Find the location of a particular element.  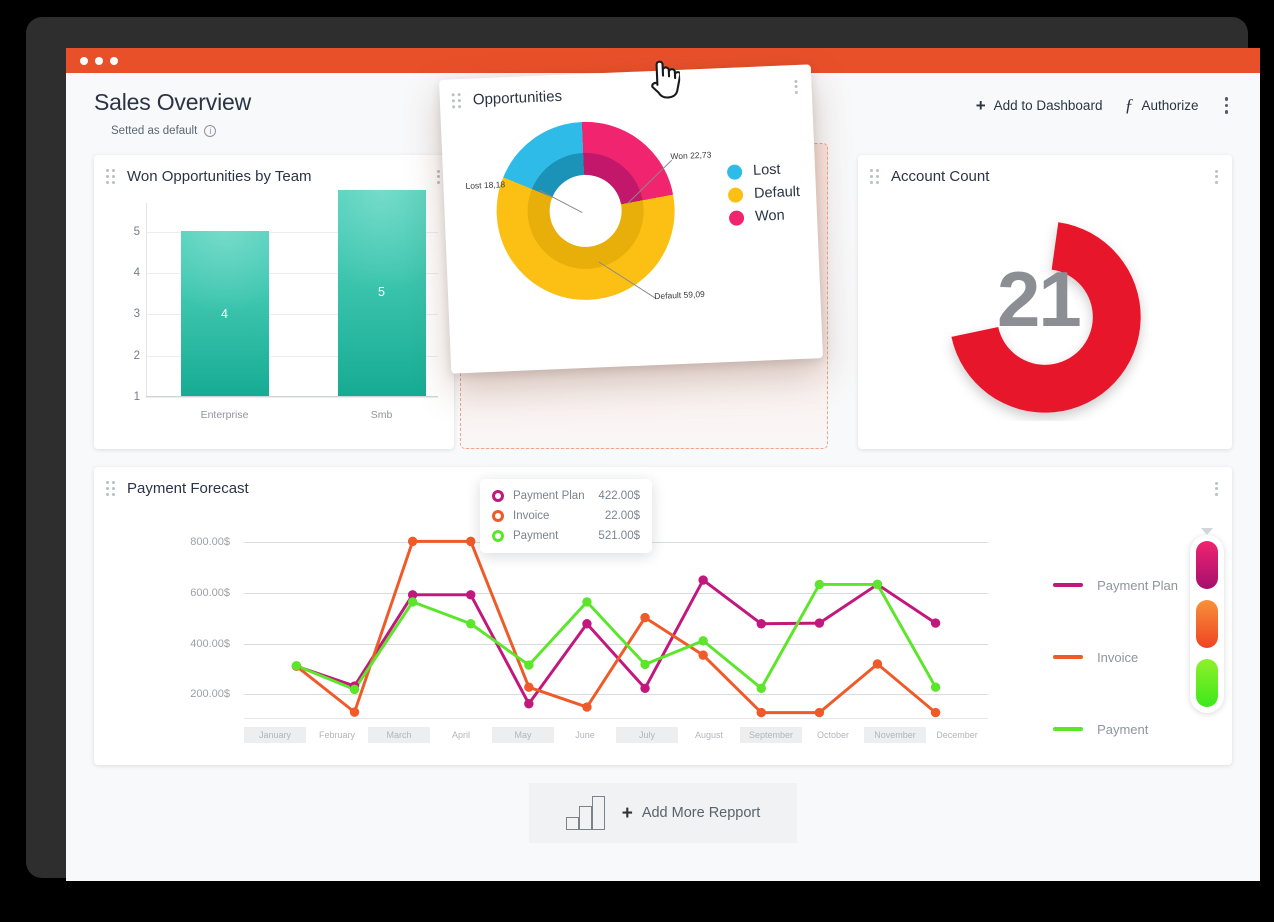

bar-x-tick-label: Smb is located at coordinates (381, 415).